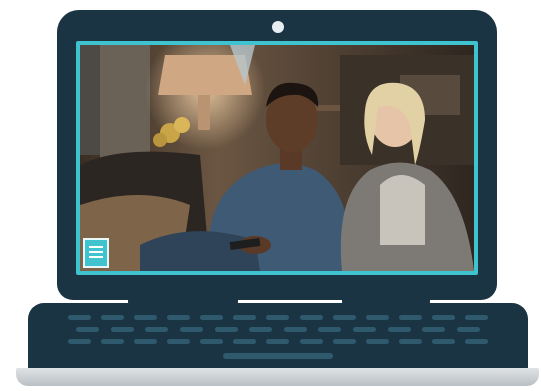 The height and width of the screenshot is (391, 541). Describe the element at coordinates (278, 333) in the screenshot. I see `keyboard` at that location.